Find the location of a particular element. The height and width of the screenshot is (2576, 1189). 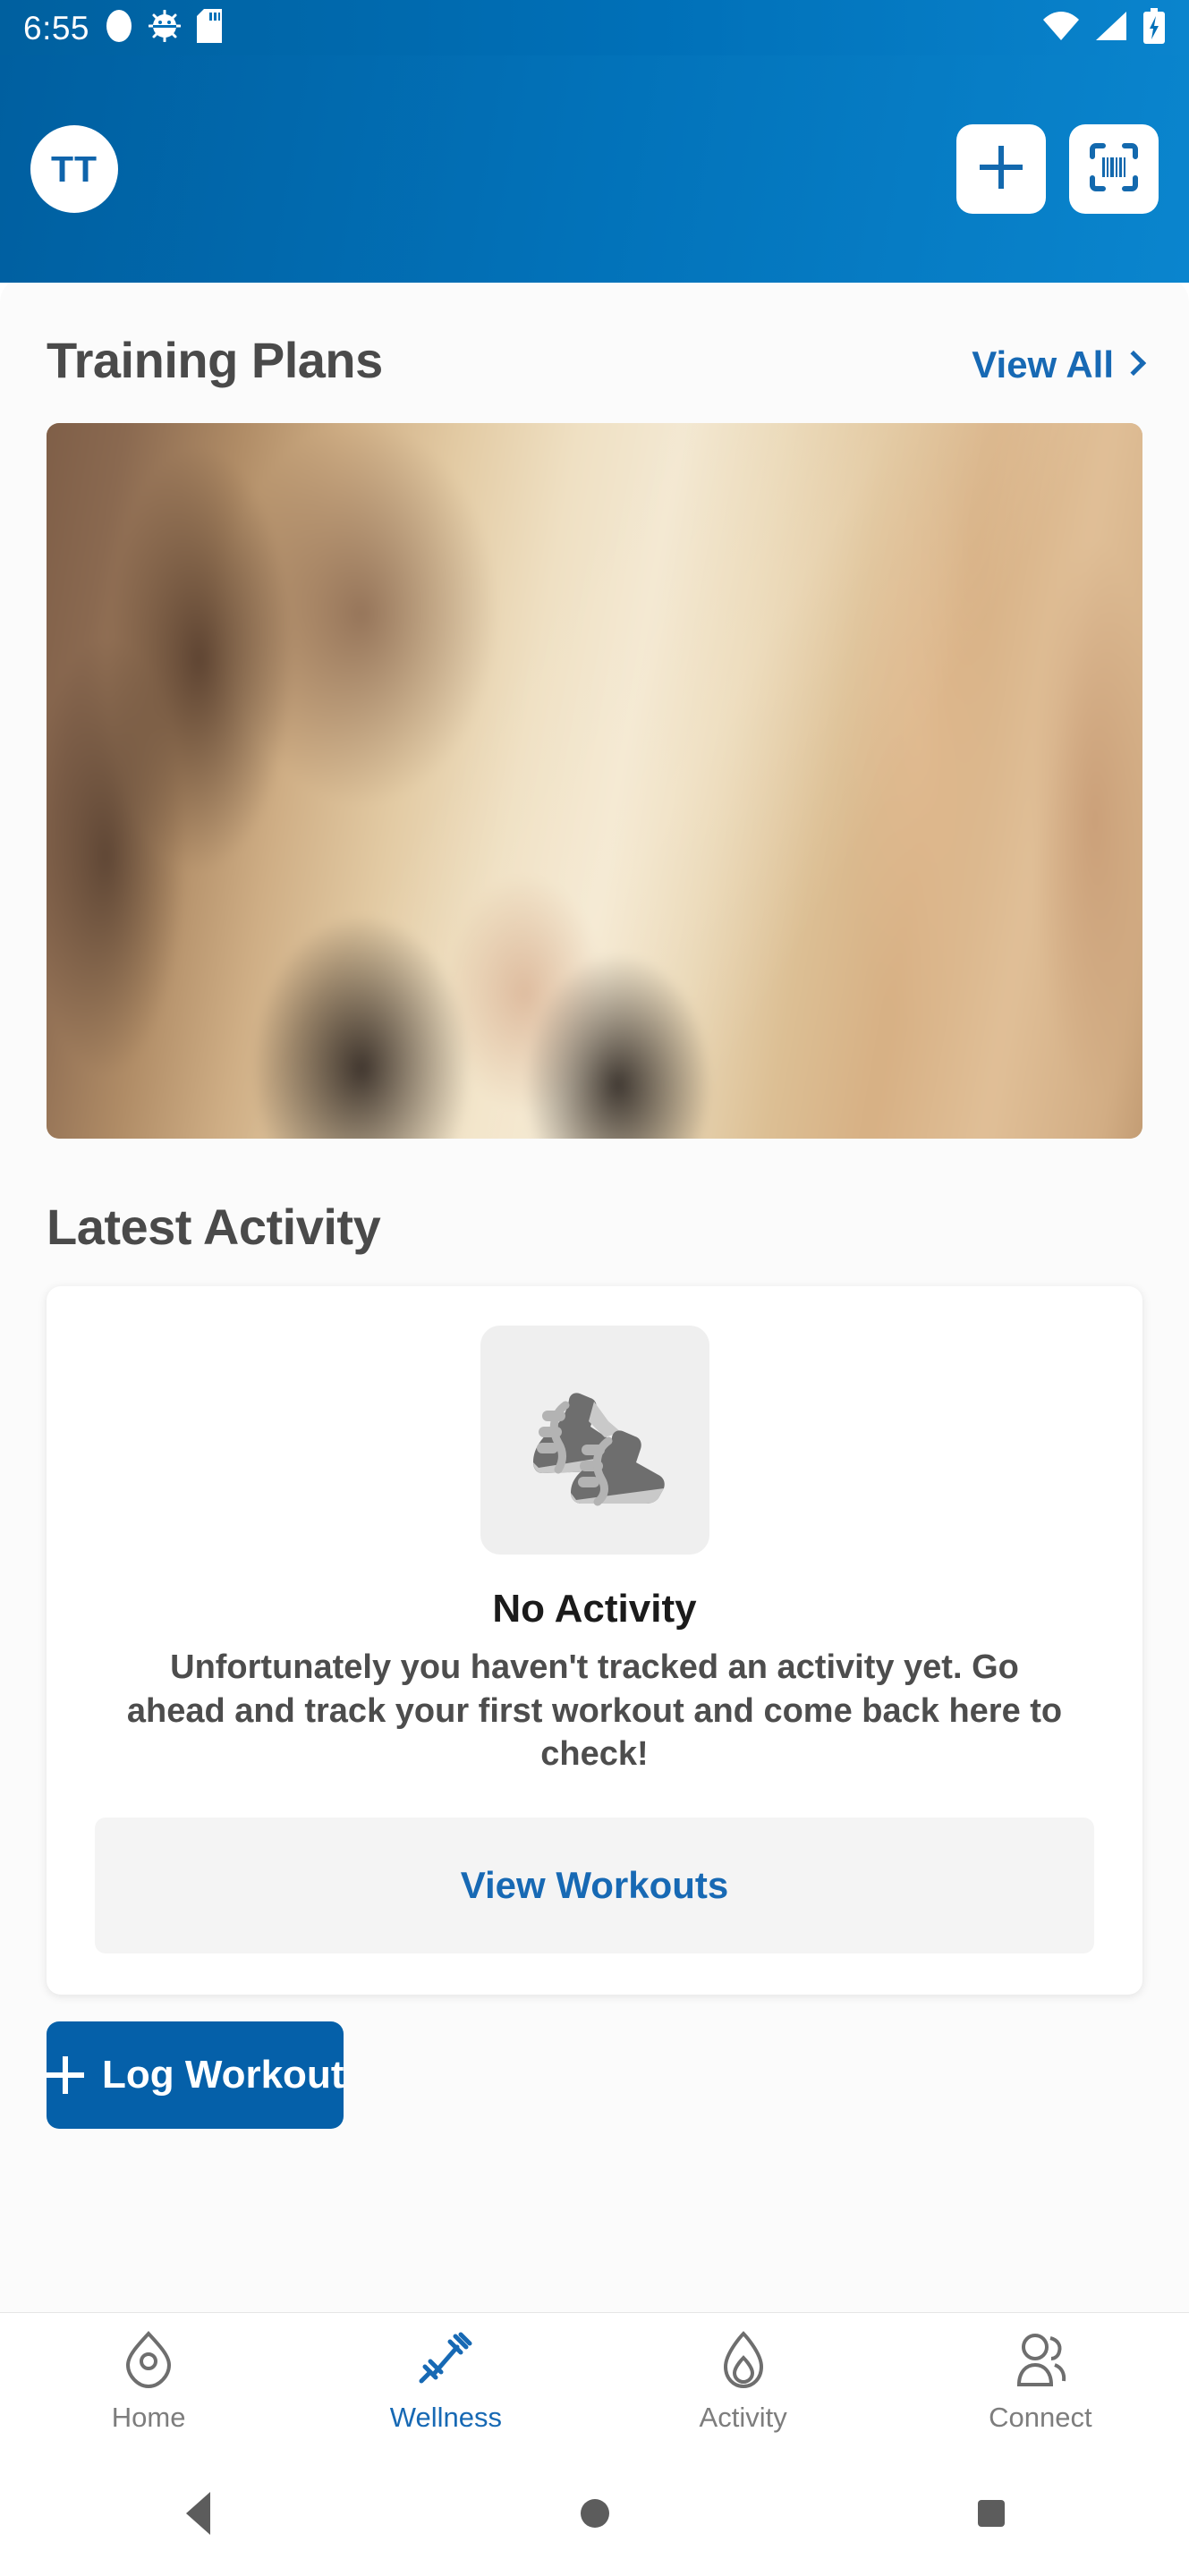

recents-square-icon is located at coordinates (991, 2513).